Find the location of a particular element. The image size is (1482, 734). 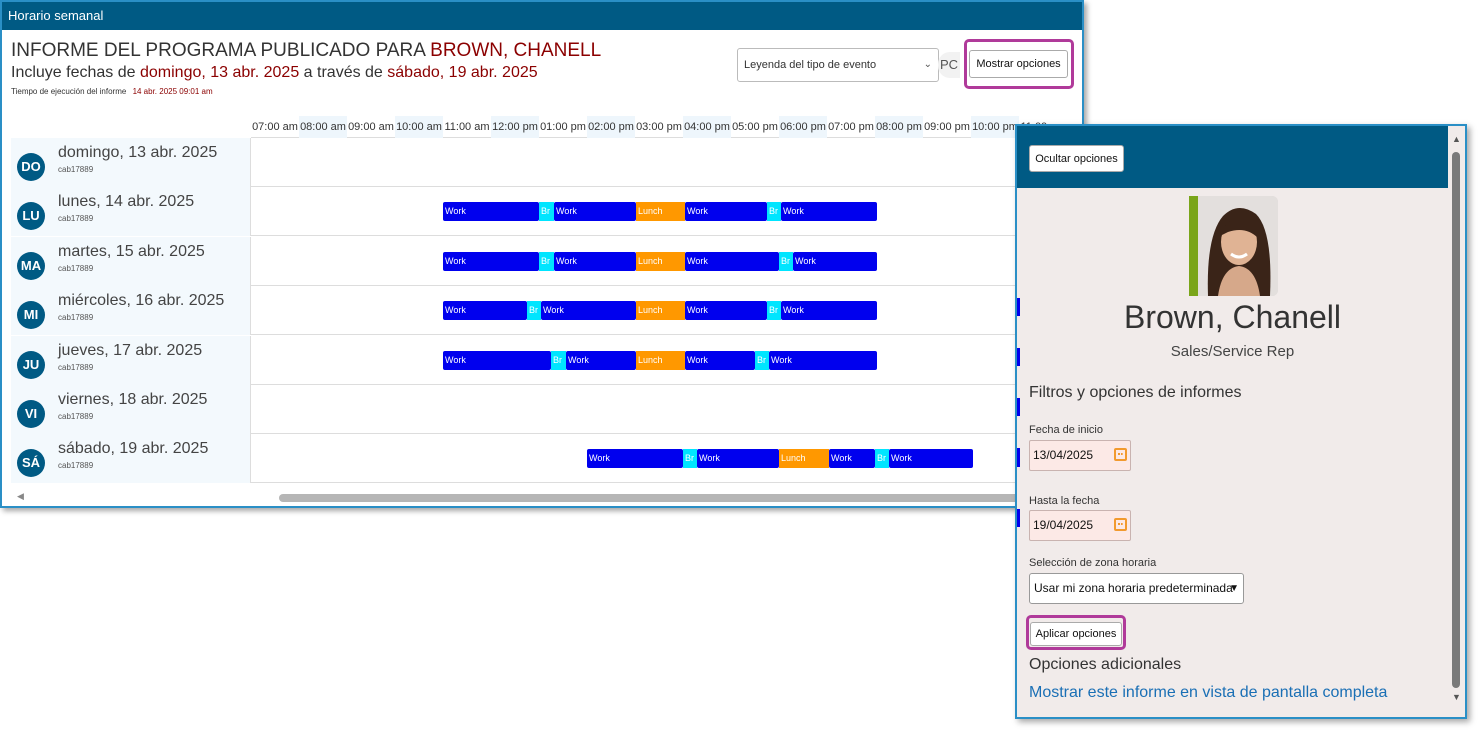

vertical-scrollbar: ▲ ▼ is located at coordinates (1456, 421).